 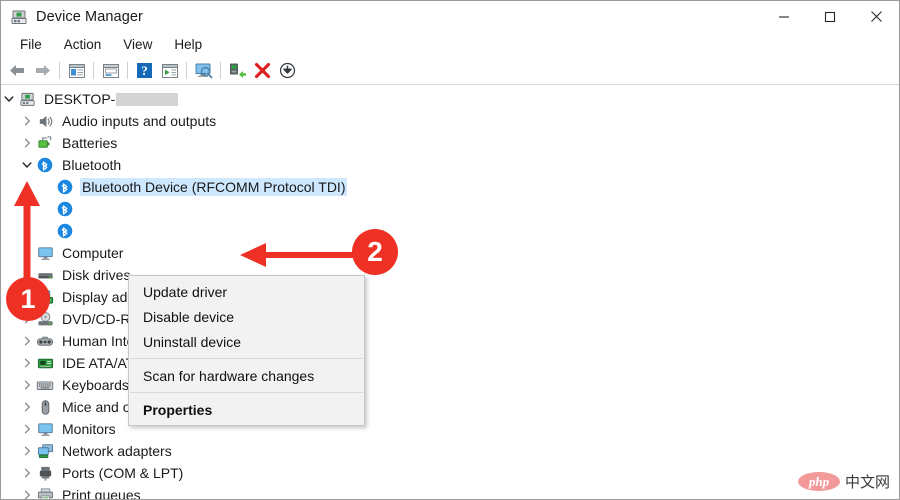 I want to click on watermark-text: 中文网, so click(x=867, y=482).